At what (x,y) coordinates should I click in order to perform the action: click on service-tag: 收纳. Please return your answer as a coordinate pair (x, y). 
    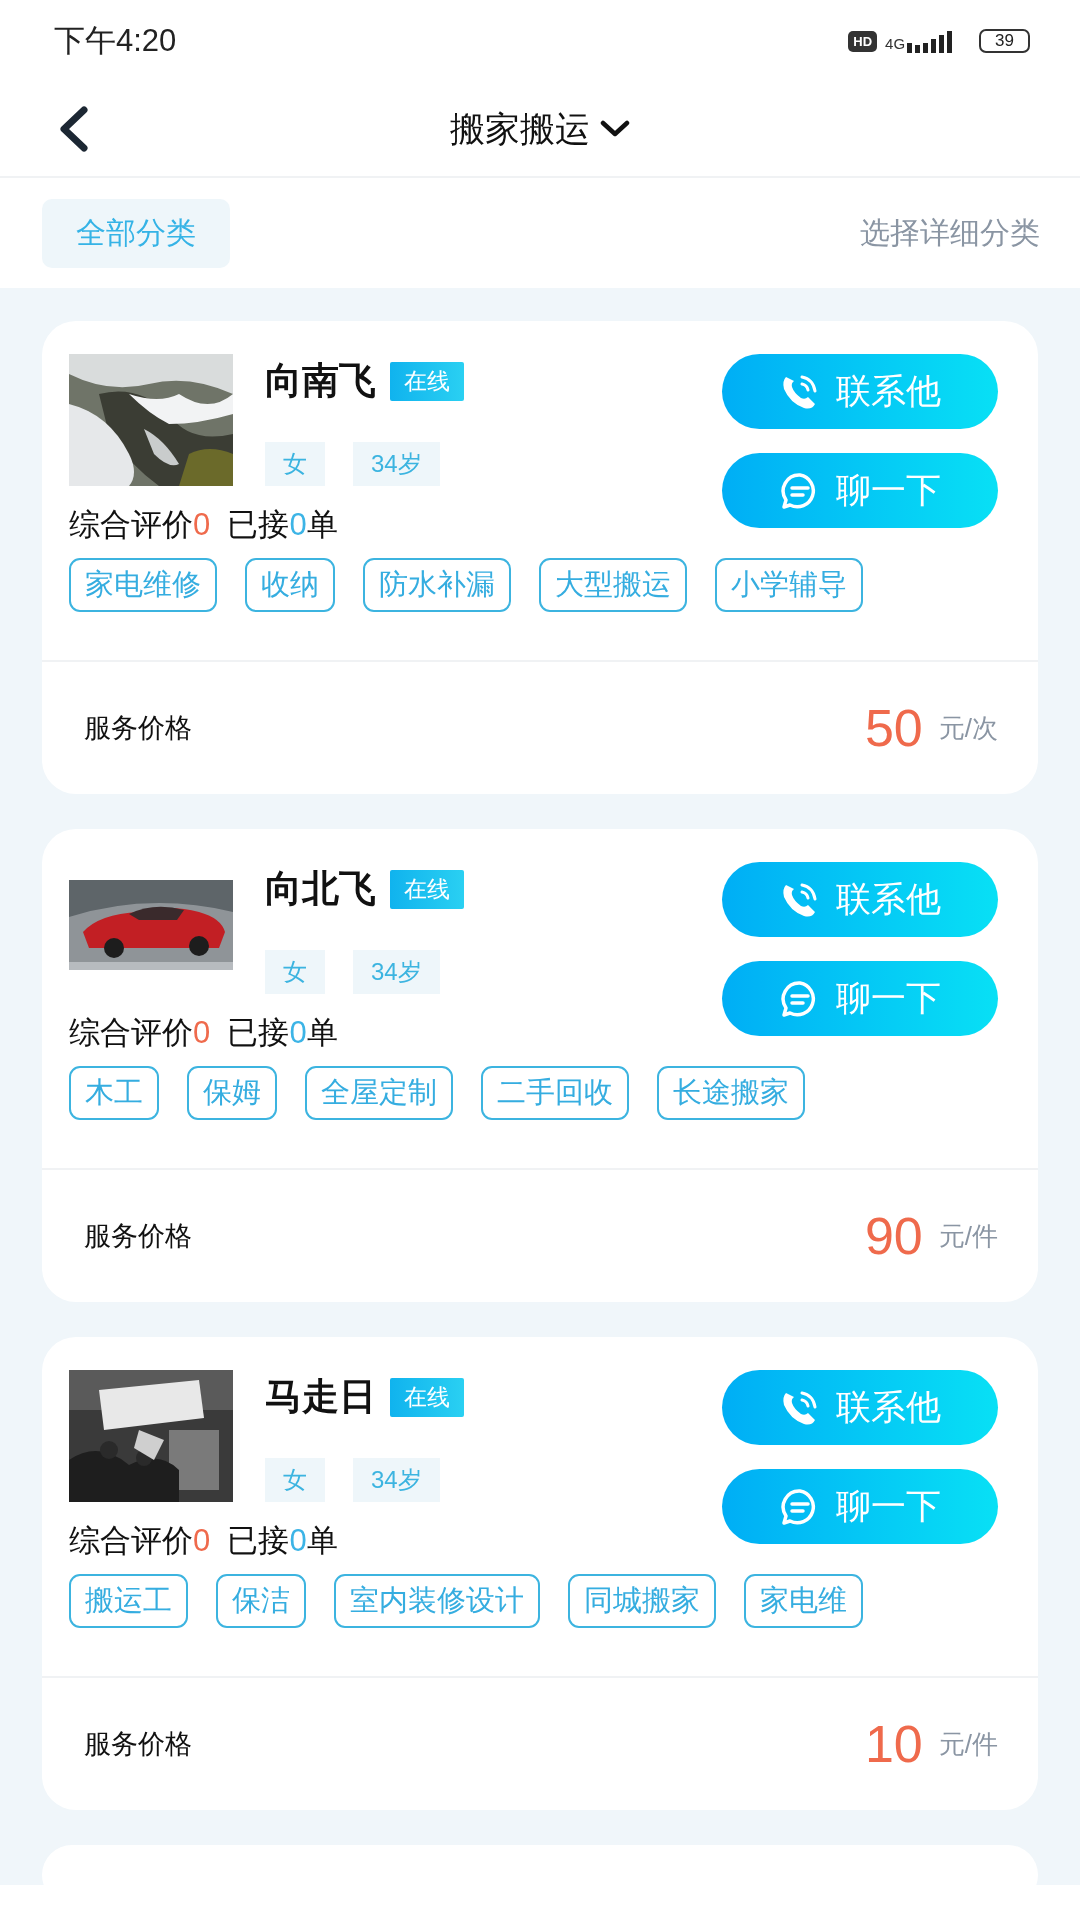
    Looking at the image, I should click on (290, 585).